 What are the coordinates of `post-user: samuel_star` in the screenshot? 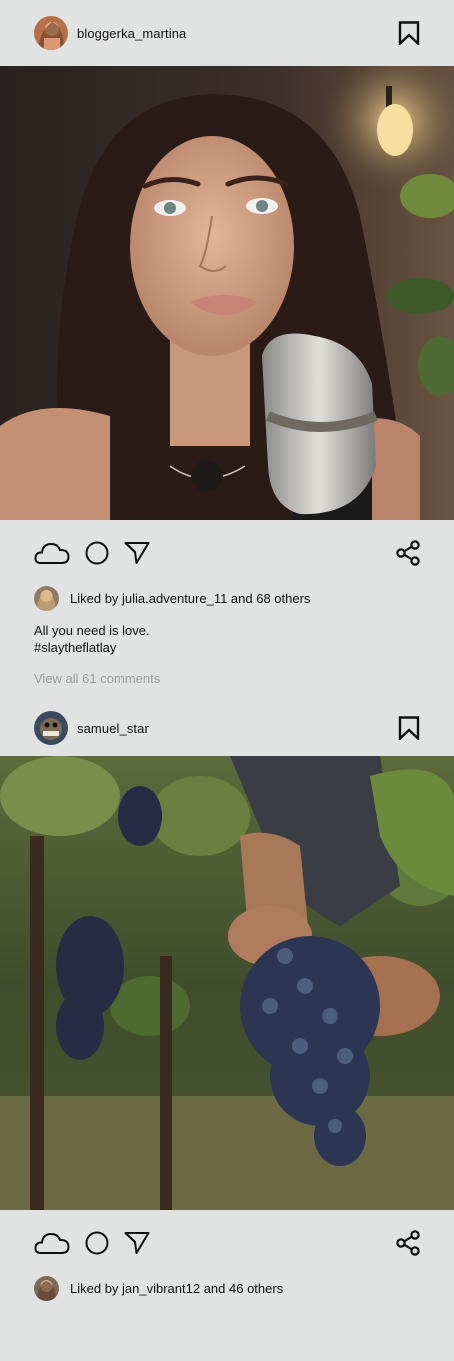 It's located at (91, 728).